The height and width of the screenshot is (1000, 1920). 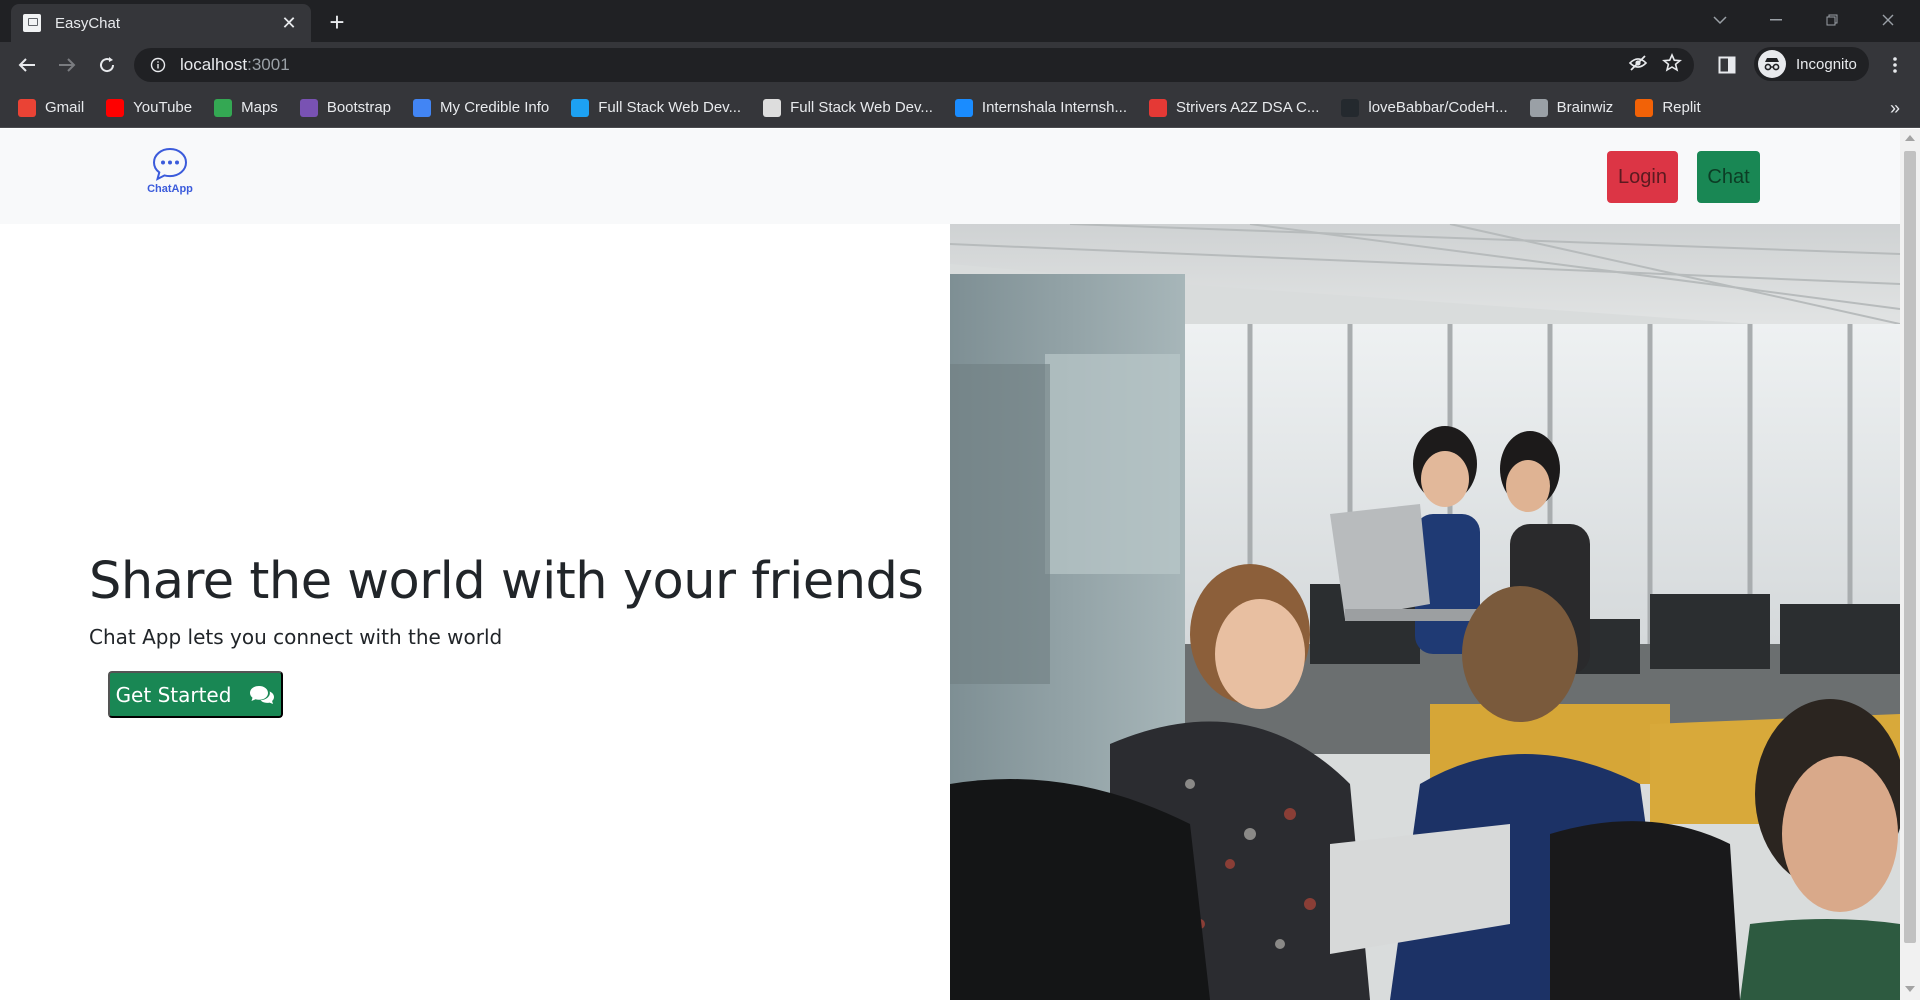 What do you see at coordinates (1638, 63) in the screenshot?
I see `eye-off-icon` at bounding box center [1638, 63].